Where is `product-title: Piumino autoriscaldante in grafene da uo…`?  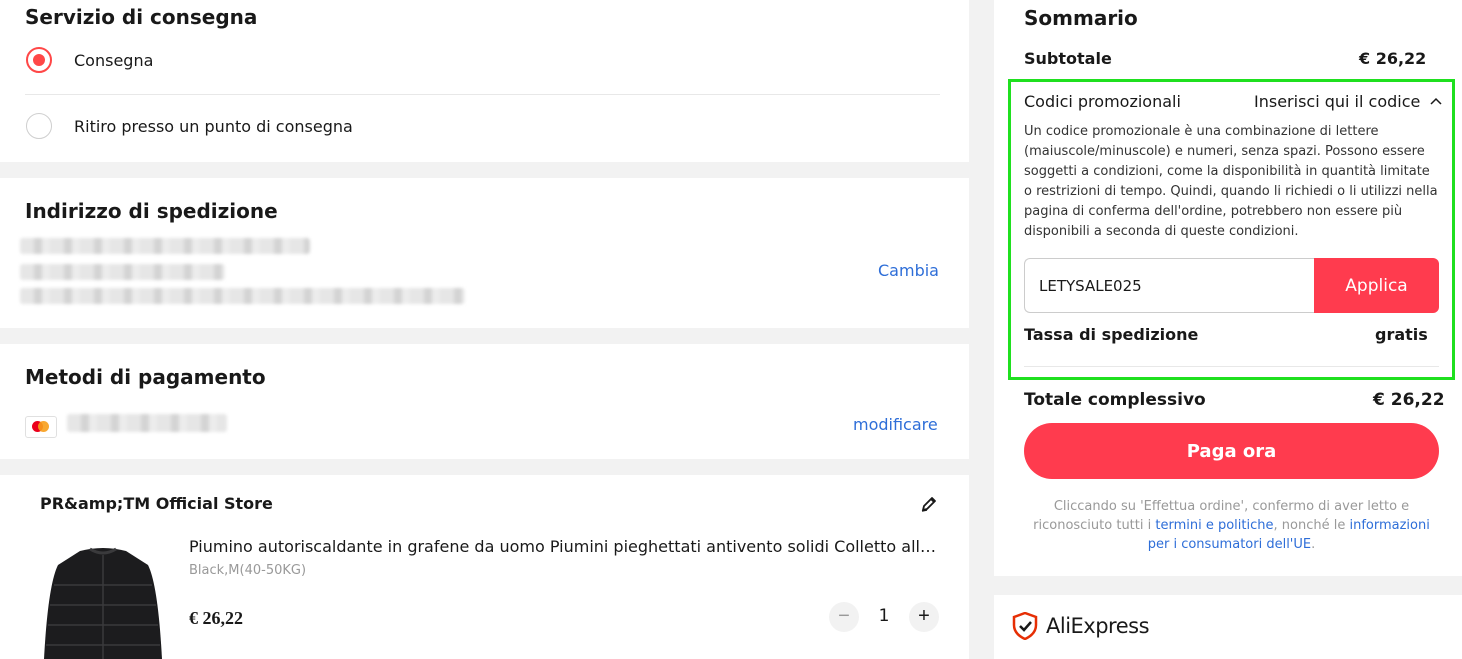
product-title: Piumino autoriscaldante in grafene da uo… is located at coordinates (565, 546).